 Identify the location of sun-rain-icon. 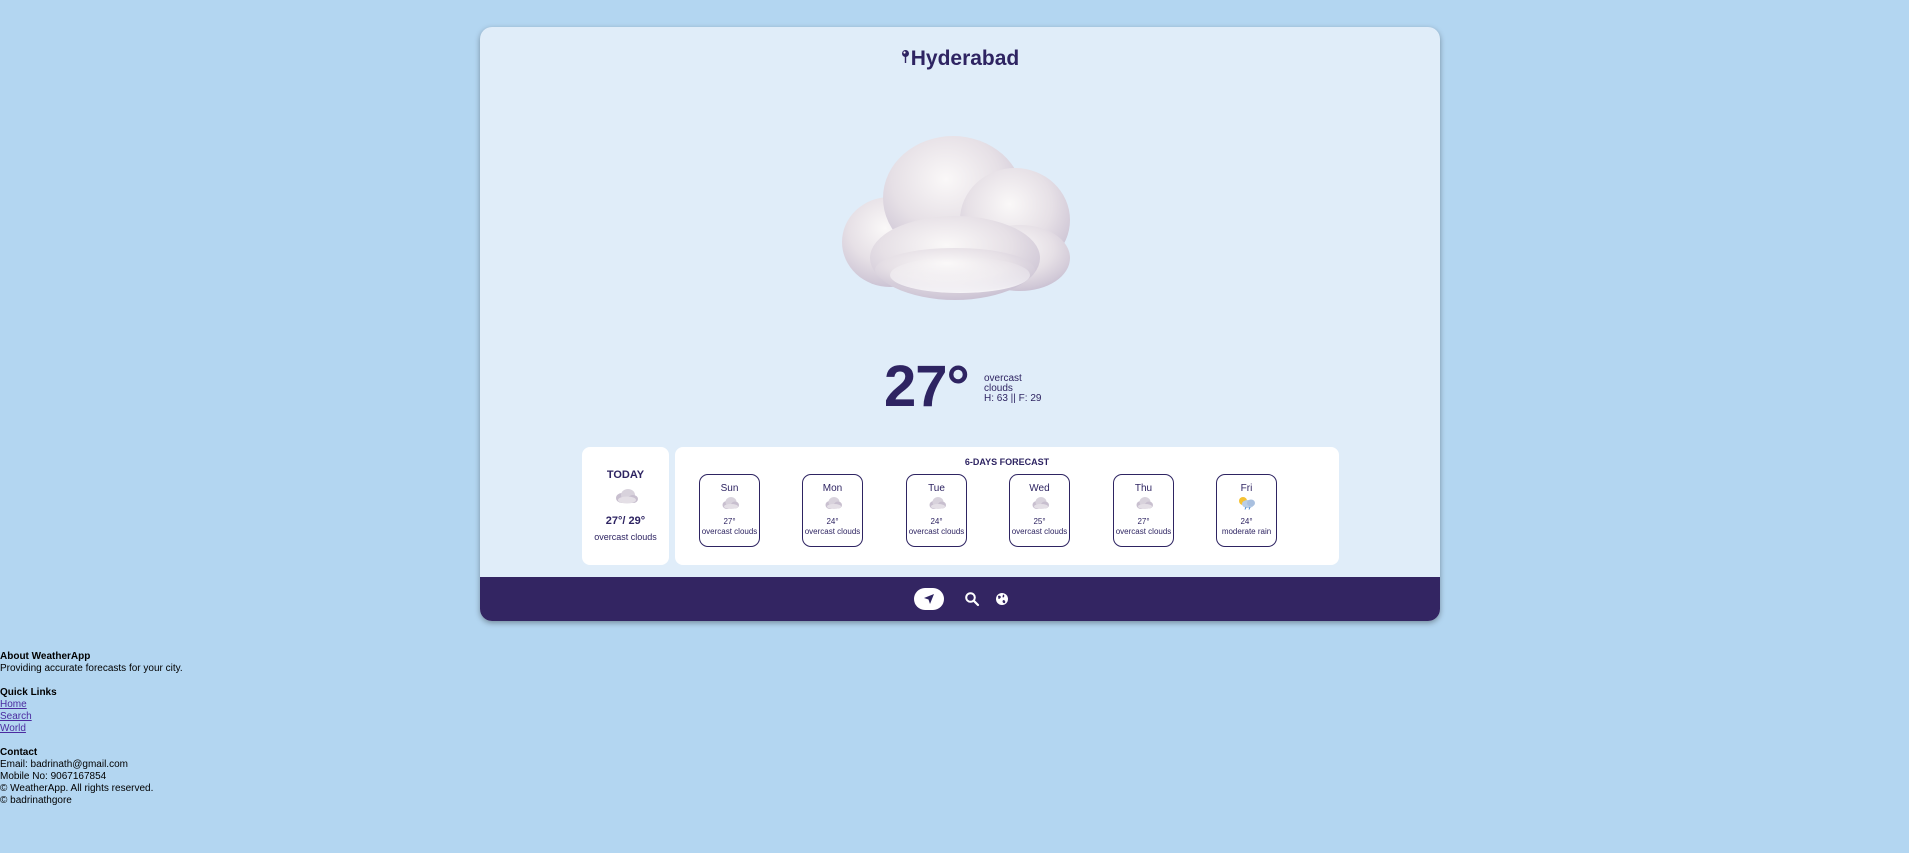
(1246, 503).